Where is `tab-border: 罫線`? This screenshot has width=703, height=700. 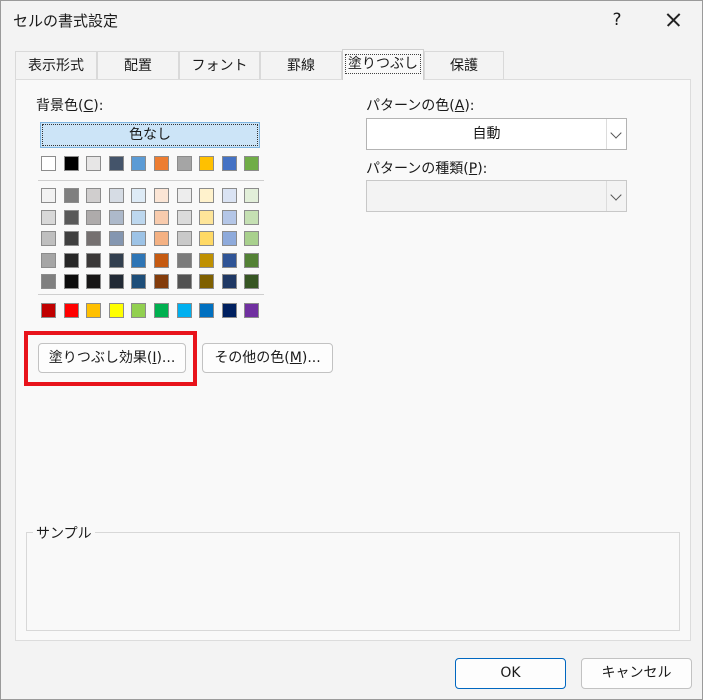 tab-border: 罫線 is located at coordinates (301, 65).